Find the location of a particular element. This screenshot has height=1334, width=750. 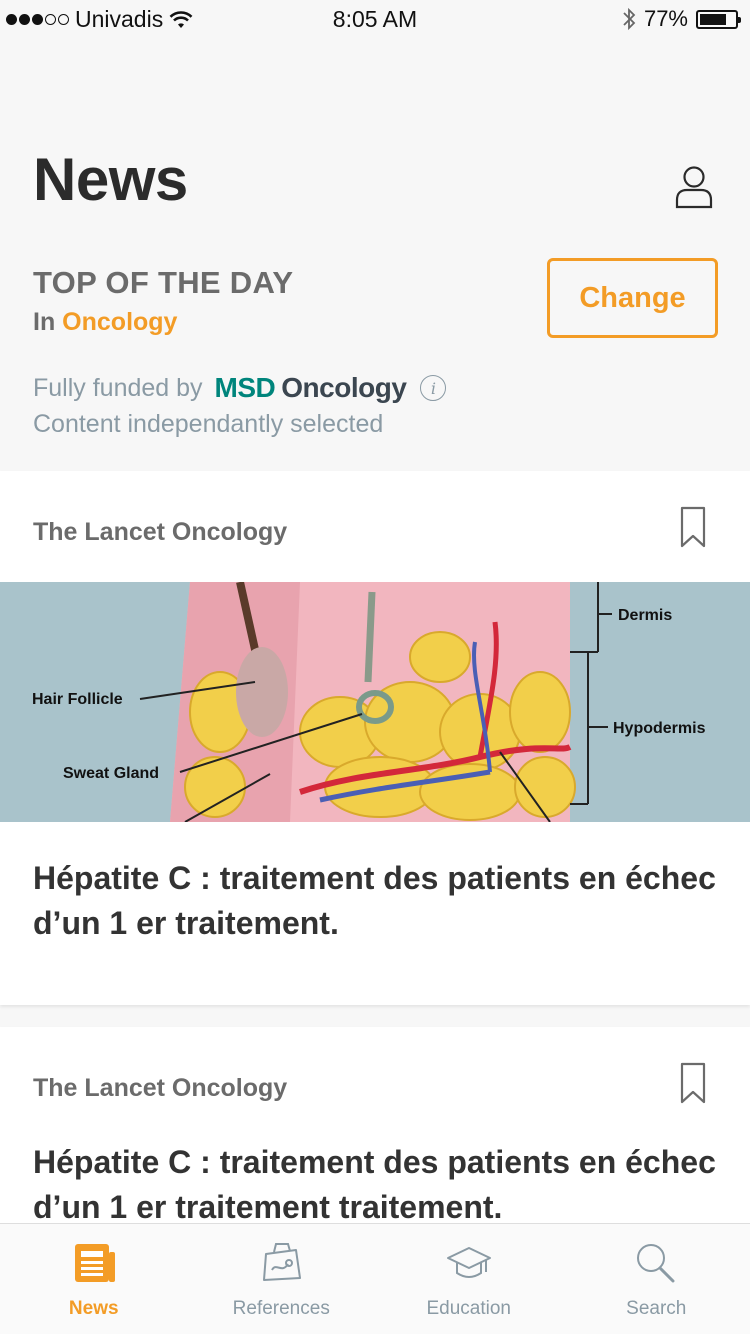

tab-label: News is located at coordinates (93, 1308).